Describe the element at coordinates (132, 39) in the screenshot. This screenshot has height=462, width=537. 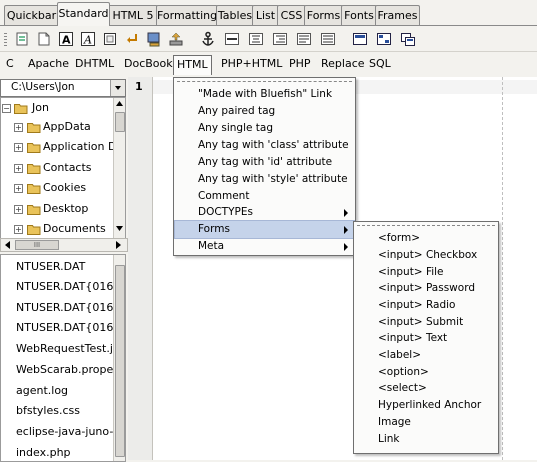
I see `break-icon` at that location.